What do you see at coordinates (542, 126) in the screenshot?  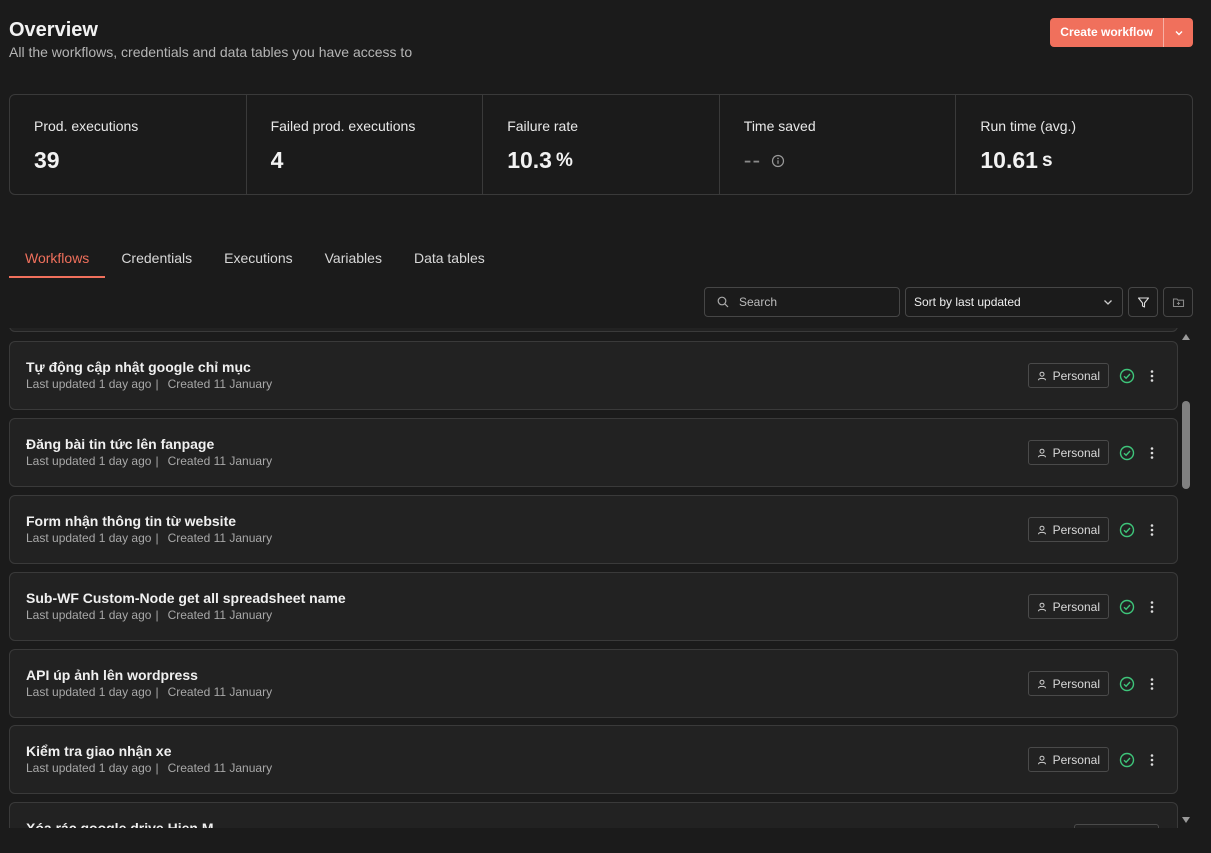 I see `stat-label: Failure rate` at bounding box center [542, 126].